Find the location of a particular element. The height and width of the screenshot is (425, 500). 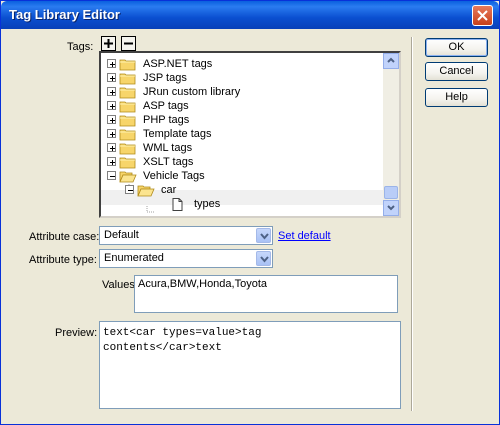

remove-tag-button is located at coordinates (128, 43).